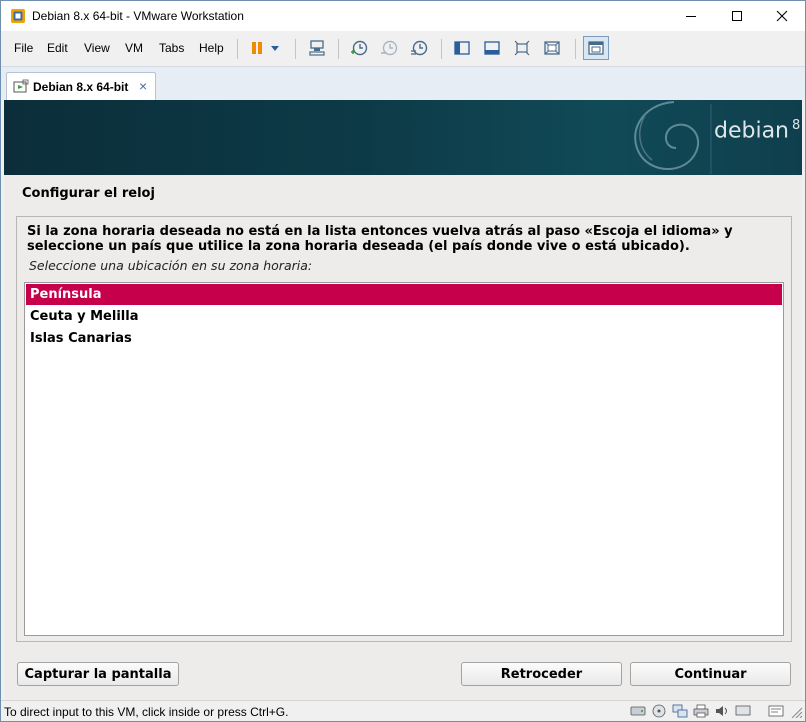  What do you see at coordinates (659, 711) in the screenshot?
I see `cd-dvd-icon` at bounding box center [659, 711].